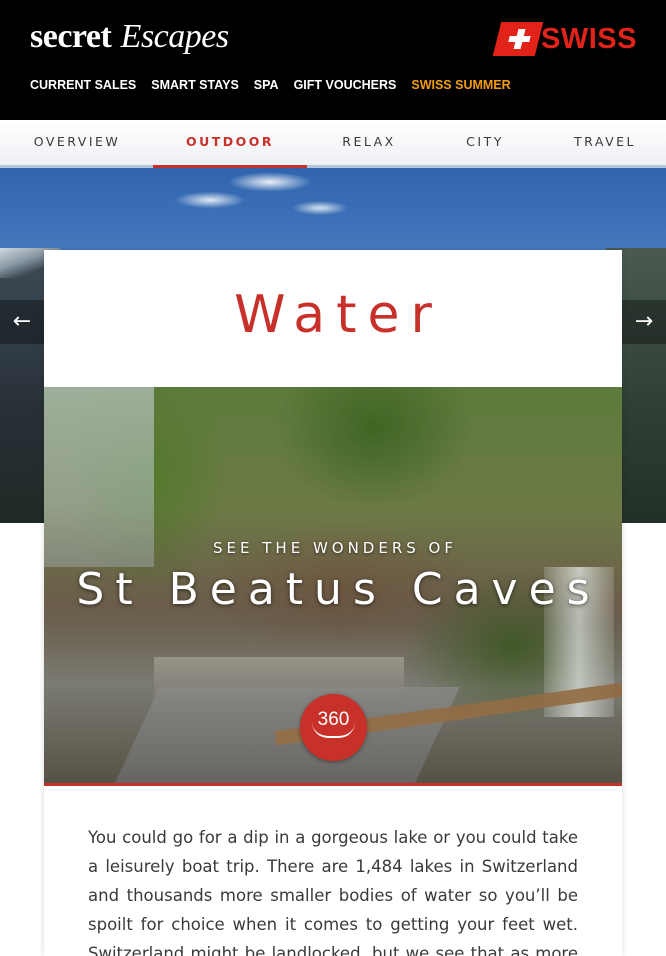  I want to click on swiss-logo: SWISS, so click(564, 39).